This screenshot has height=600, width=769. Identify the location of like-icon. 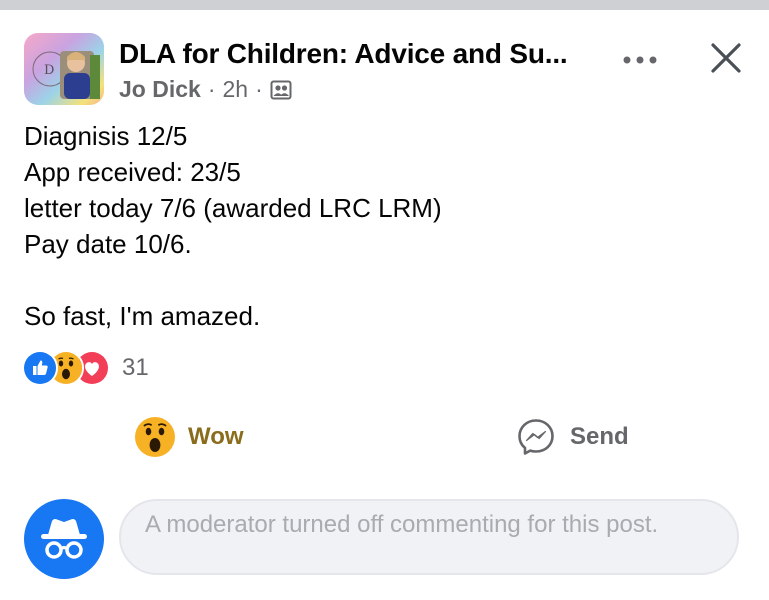
(40, 368).